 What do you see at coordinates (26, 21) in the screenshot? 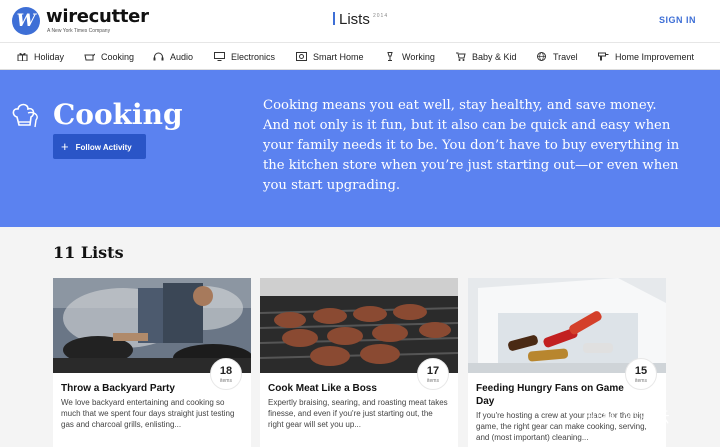
I see `wirecutter-logo-icon: W` at bounding box center [26, 21].